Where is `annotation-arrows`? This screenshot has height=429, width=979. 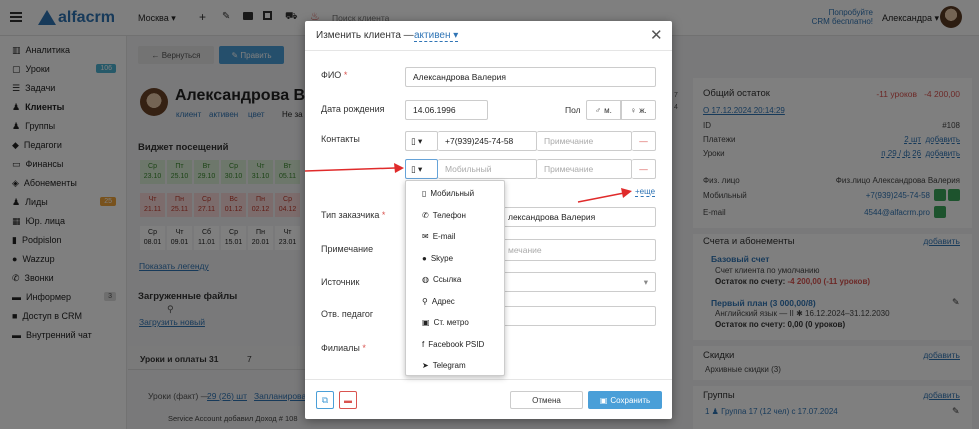 annotation-arrows is located at coordinates (468, 183).